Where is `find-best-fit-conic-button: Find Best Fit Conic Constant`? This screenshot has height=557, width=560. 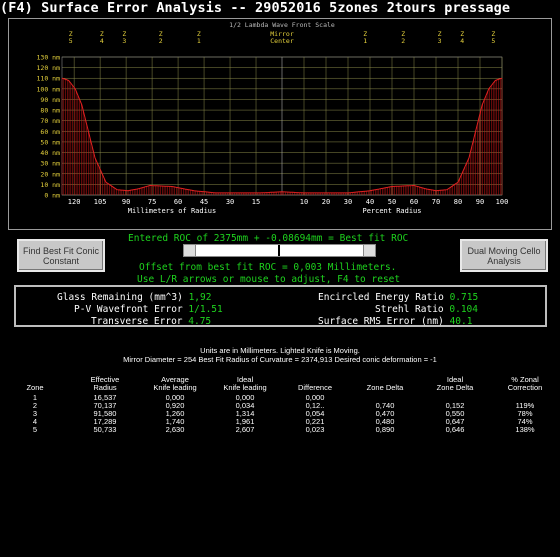 find-best-fit-conic-button: Find Best Fit Conic Constant is located at coordinates (61, 255).